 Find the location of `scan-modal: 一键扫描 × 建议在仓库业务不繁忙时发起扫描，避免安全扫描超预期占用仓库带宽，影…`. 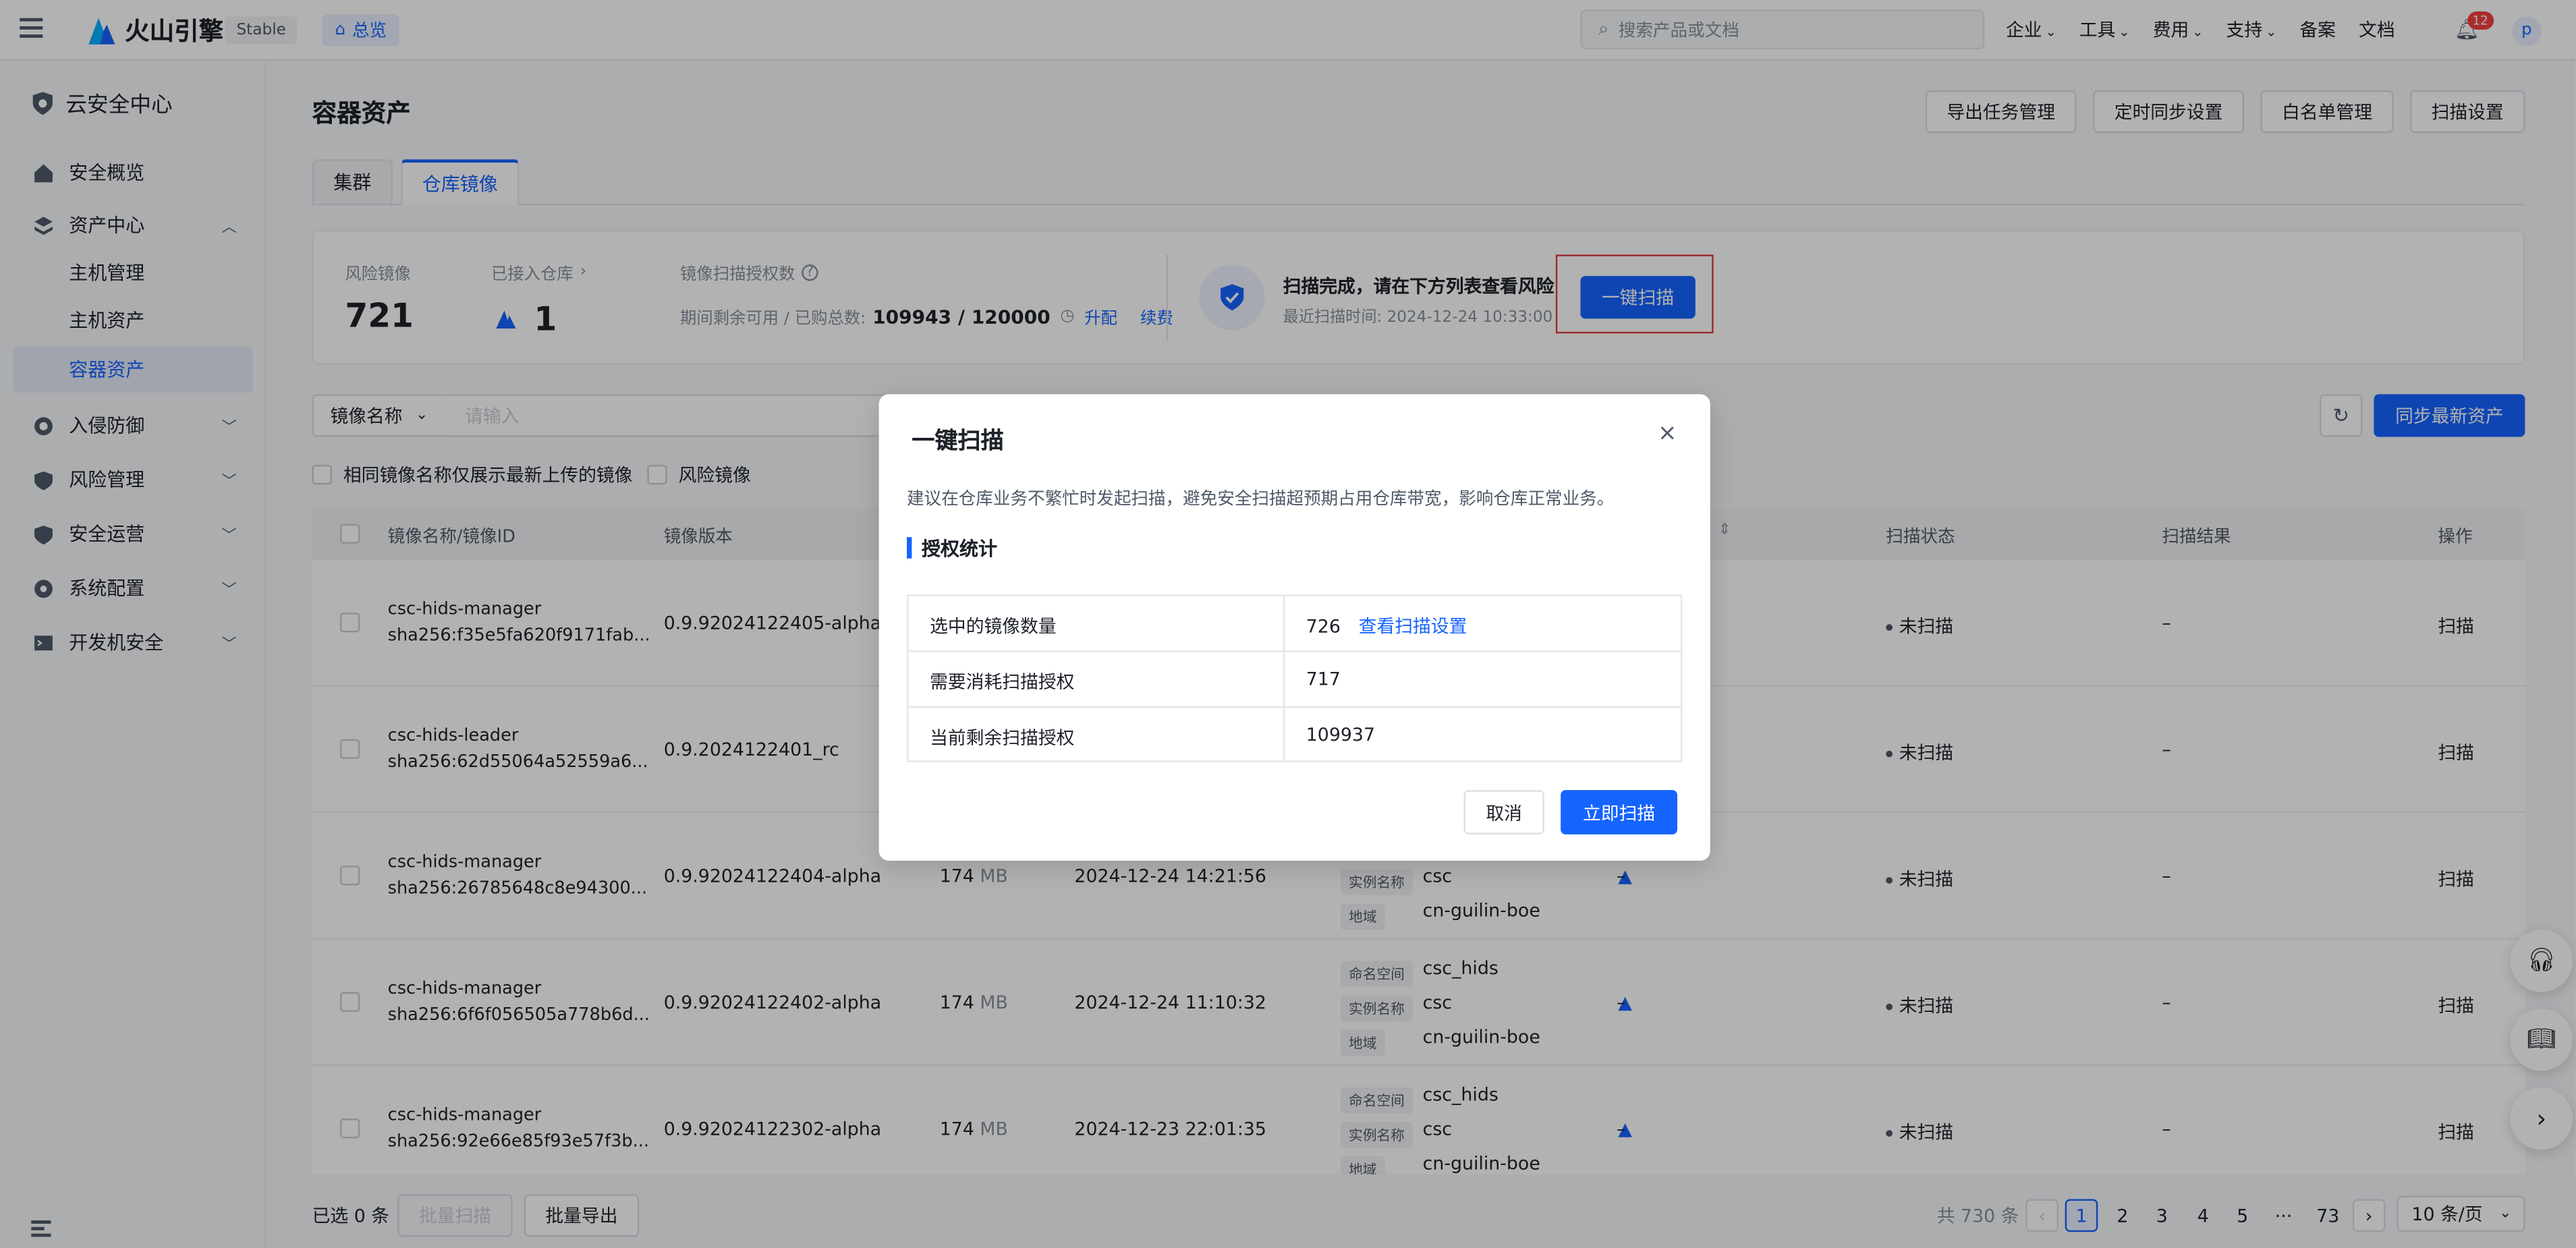

scan-modal: 一键扫描 × 建议在仓库业务不繁忙时发起扫描，避免安全扫描超预期占用仓库带宽，影… is located at coordinates (1294, 627).